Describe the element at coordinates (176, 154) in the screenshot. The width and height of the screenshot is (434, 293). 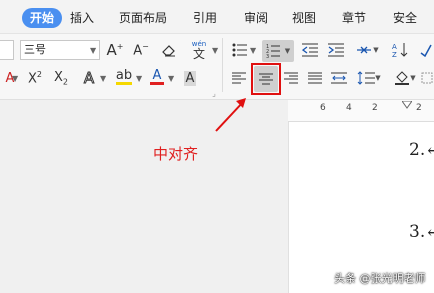
I see `callout-label: 中对齐` at that location.